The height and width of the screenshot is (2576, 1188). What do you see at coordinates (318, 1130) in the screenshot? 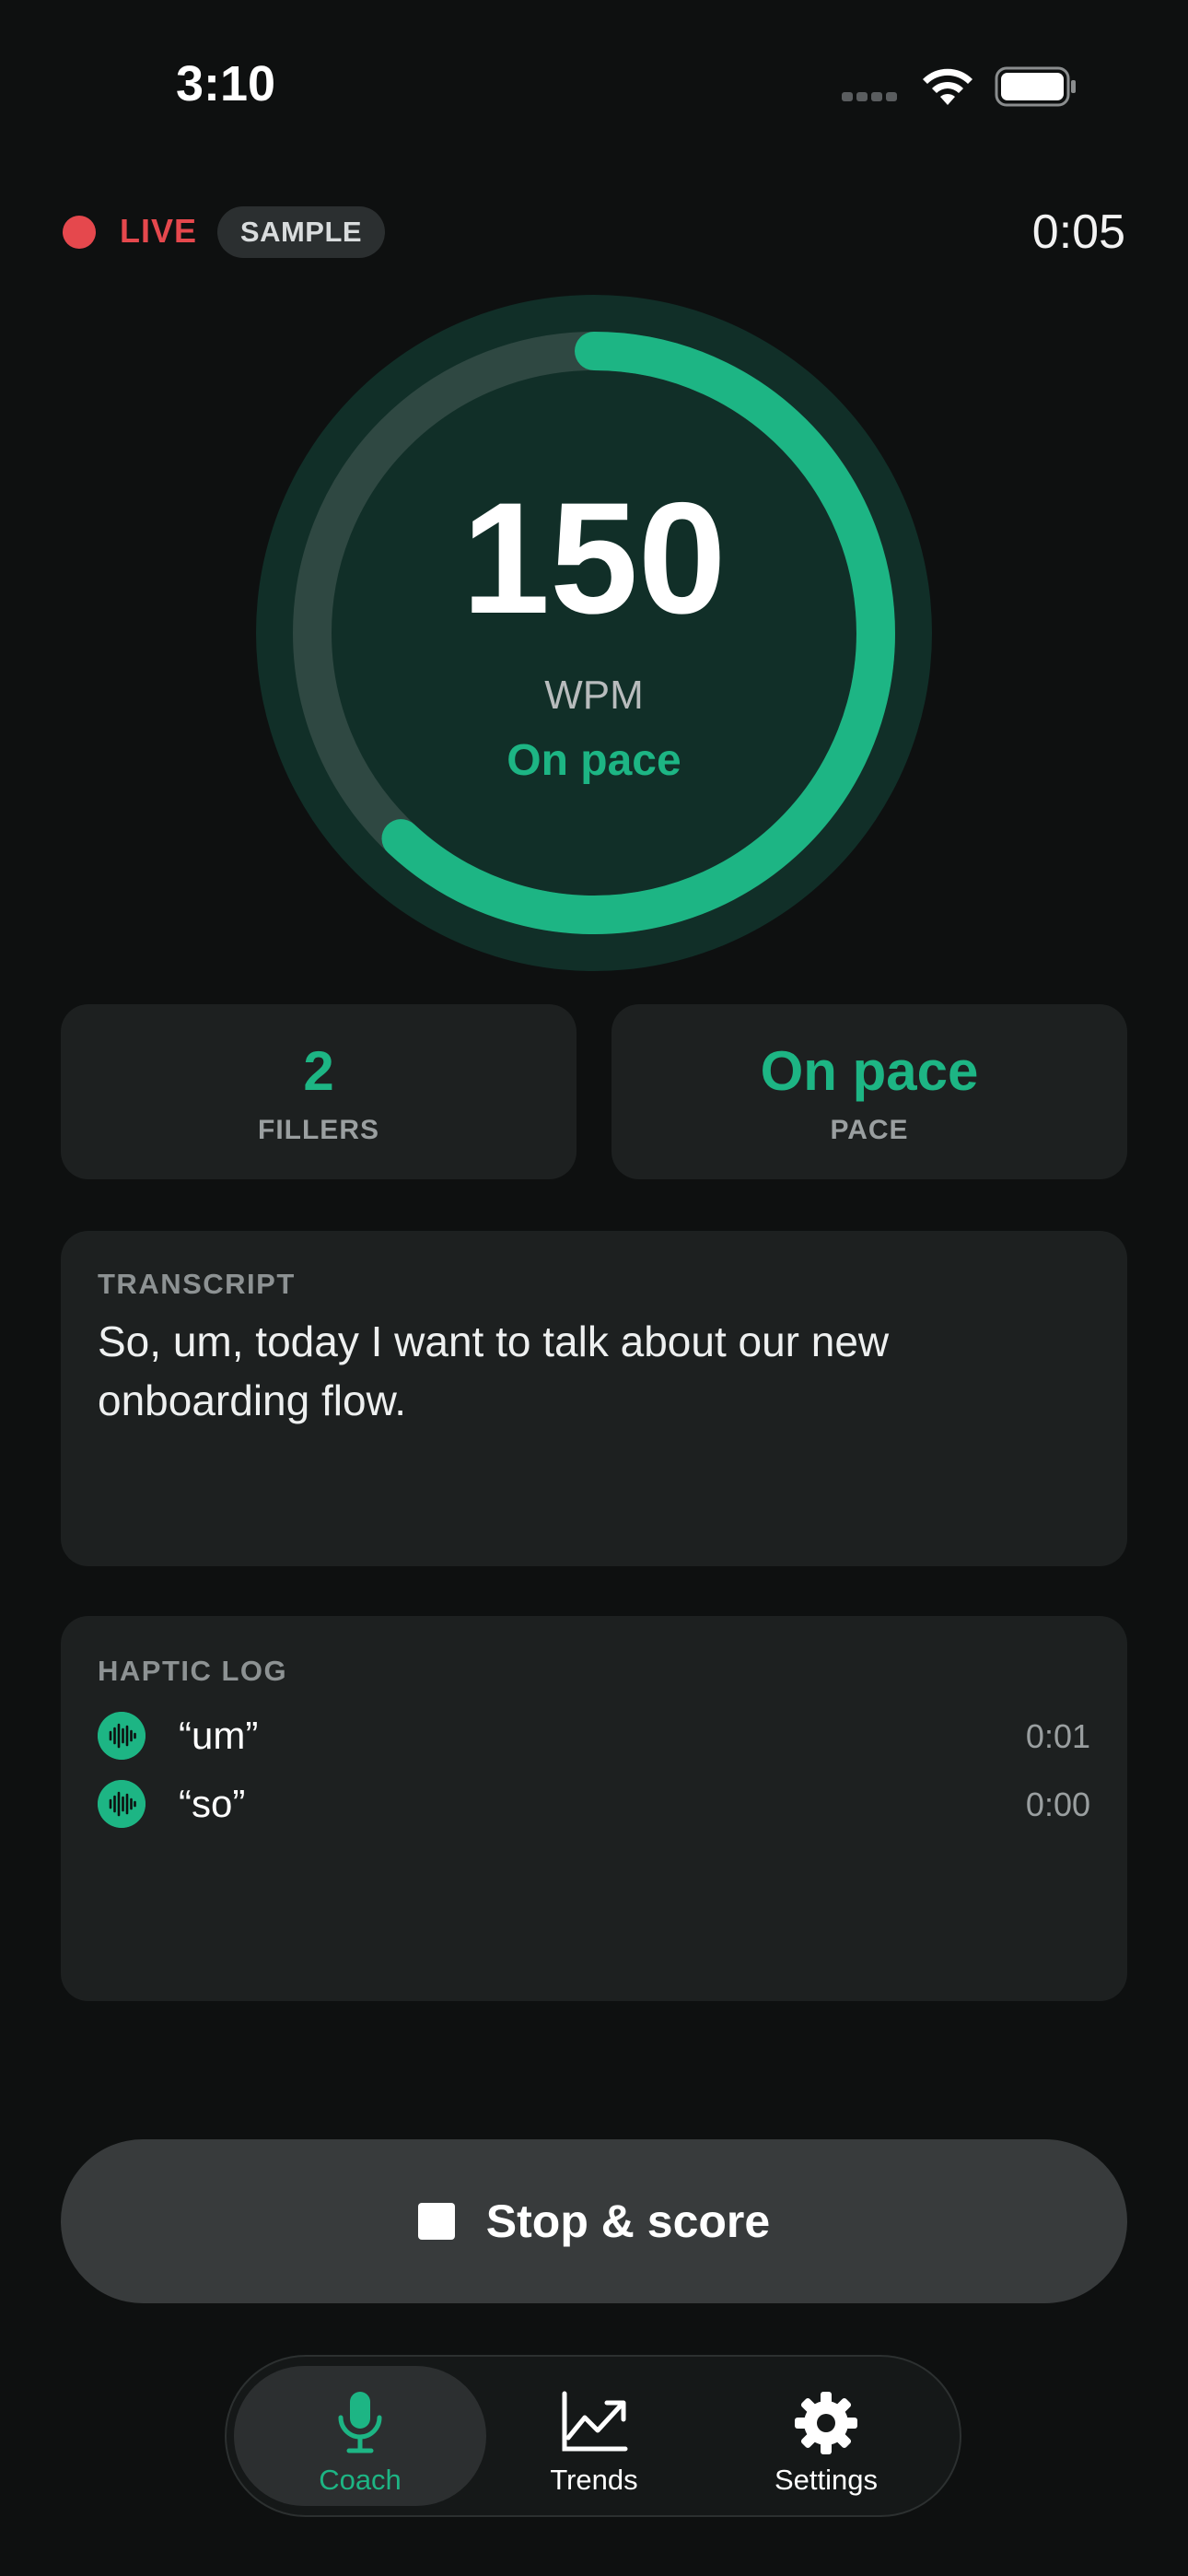
I see `fillers-label: FILLERS` at bounding box center [318, 1130].